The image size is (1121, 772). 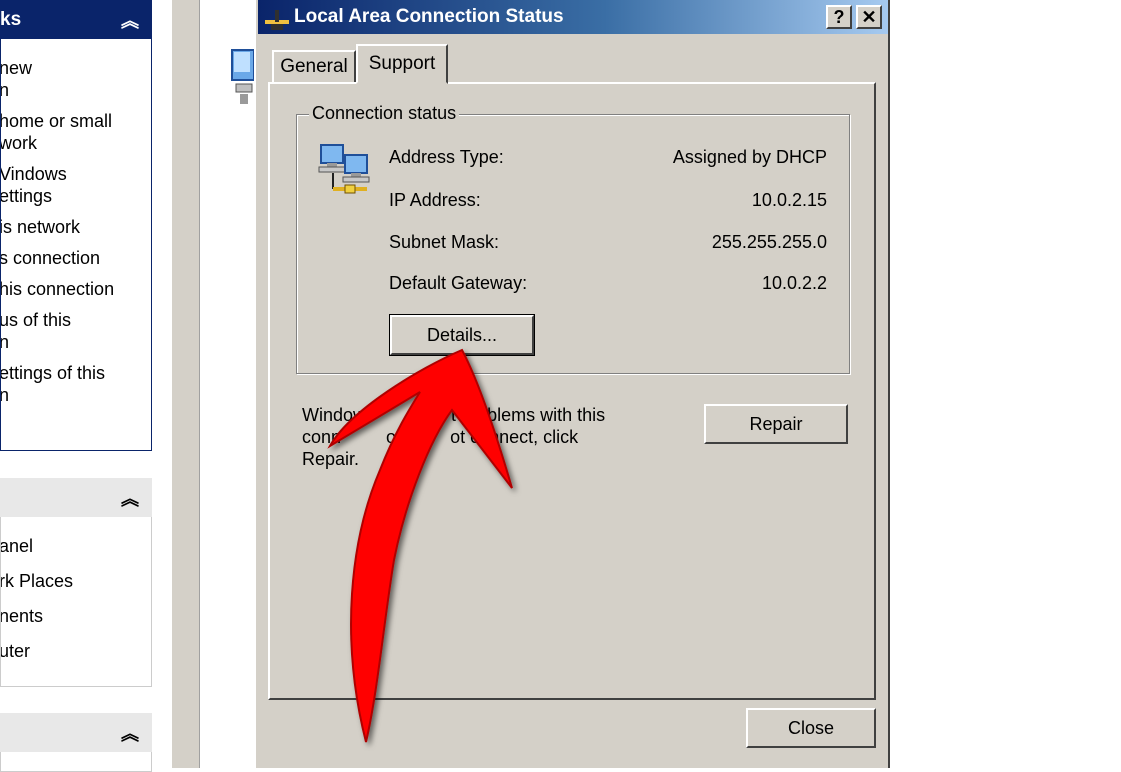 What do you see at coordinates (76, 732) in the screenshot?
I see `details-header: ︽` at bounding box center [76, 732].